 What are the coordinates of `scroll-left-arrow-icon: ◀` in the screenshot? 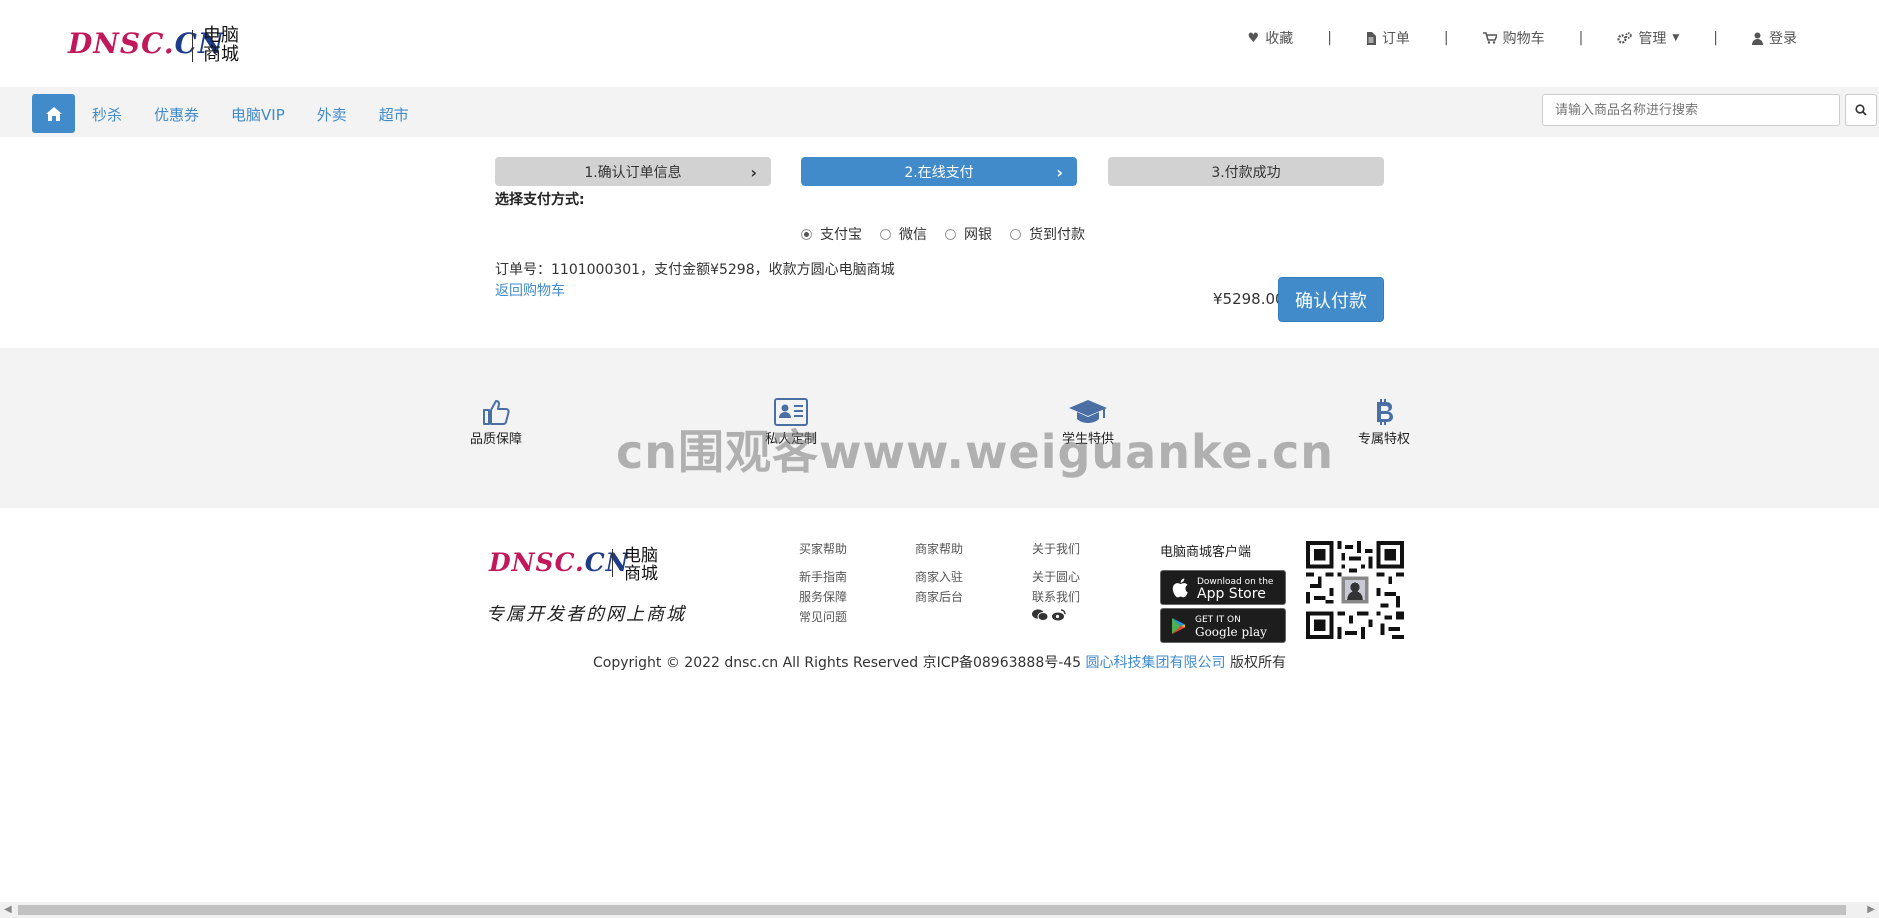 It's located at (8, 909).